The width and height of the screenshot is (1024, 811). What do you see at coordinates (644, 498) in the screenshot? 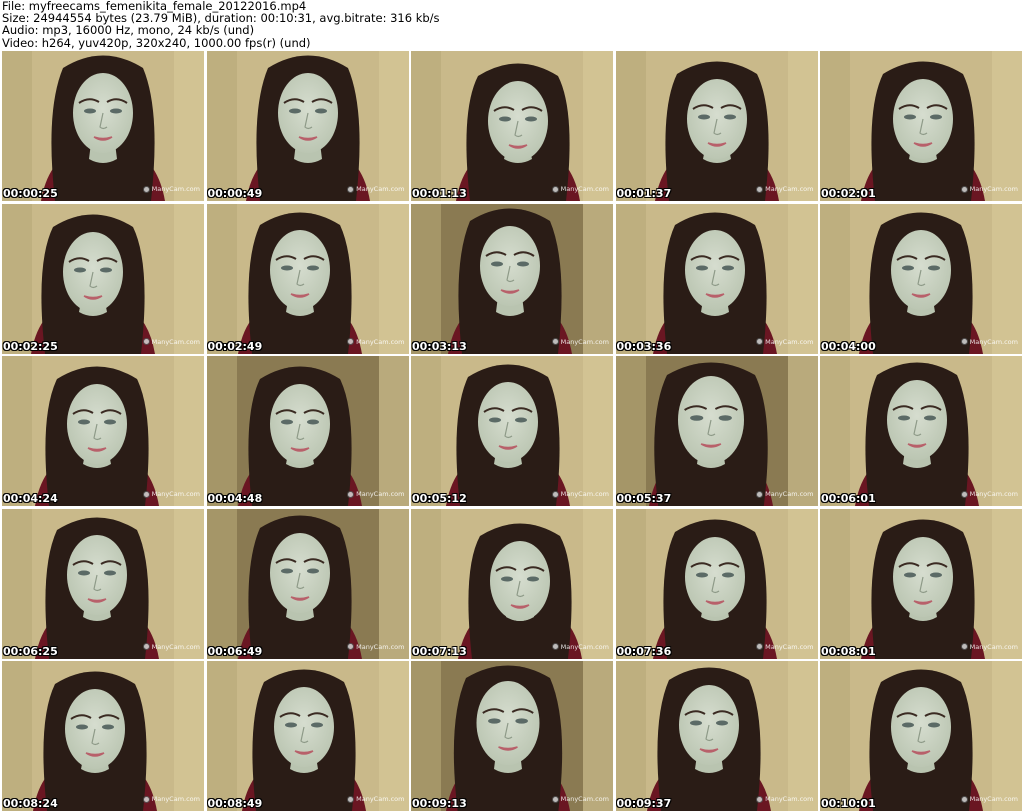
I see `timestamp: 00:05:37` at bounding box center [644, 498].